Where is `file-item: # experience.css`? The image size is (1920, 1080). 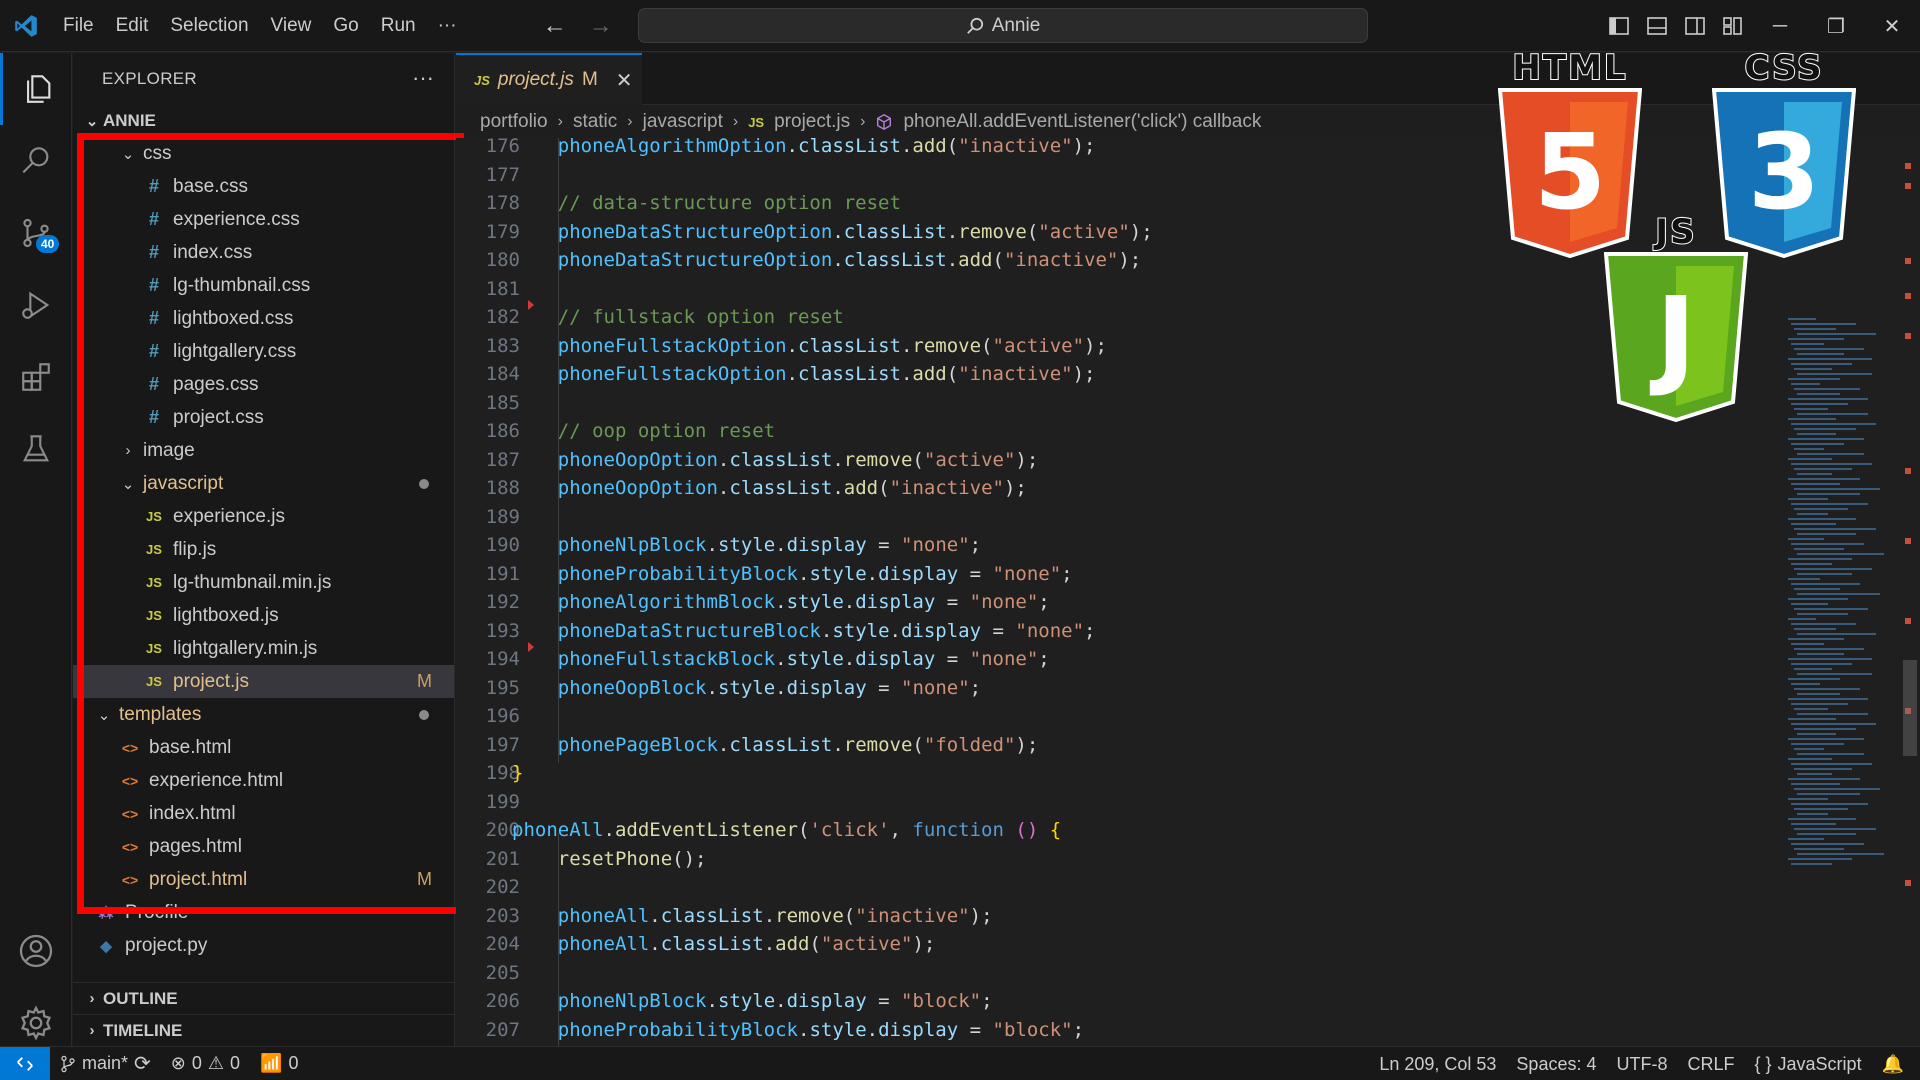 file-item: # experience.css is located at coordinates (263, 219).